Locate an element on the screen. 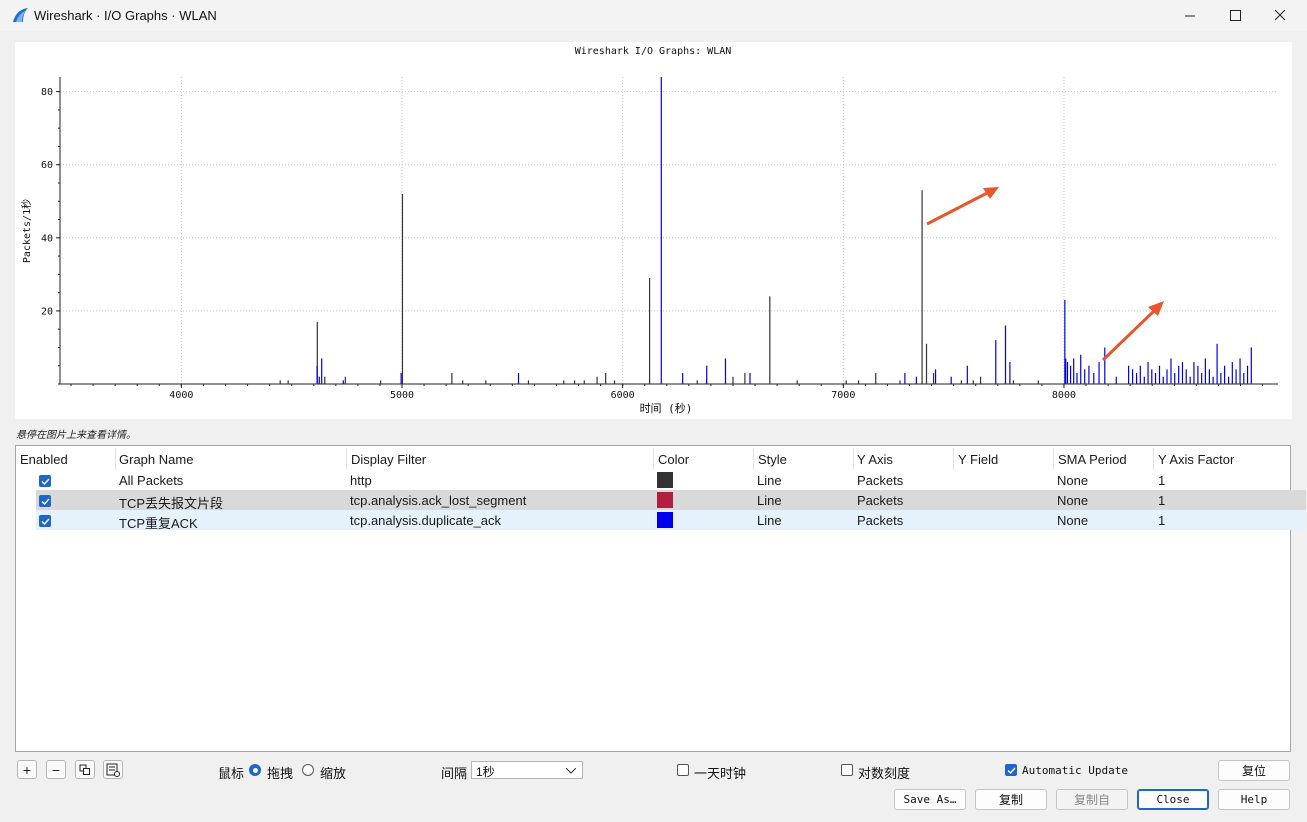  drag-radio is located at coordinates (255, 770).